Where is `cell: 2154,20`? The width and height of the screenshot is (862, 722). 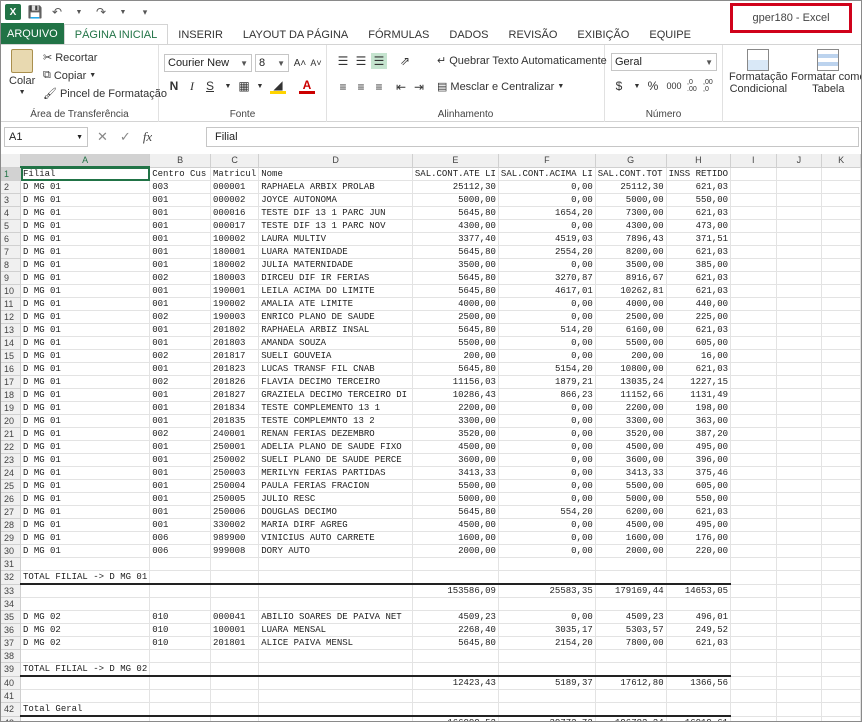 cell: 2154,20 is located at coordinates (547, 643).